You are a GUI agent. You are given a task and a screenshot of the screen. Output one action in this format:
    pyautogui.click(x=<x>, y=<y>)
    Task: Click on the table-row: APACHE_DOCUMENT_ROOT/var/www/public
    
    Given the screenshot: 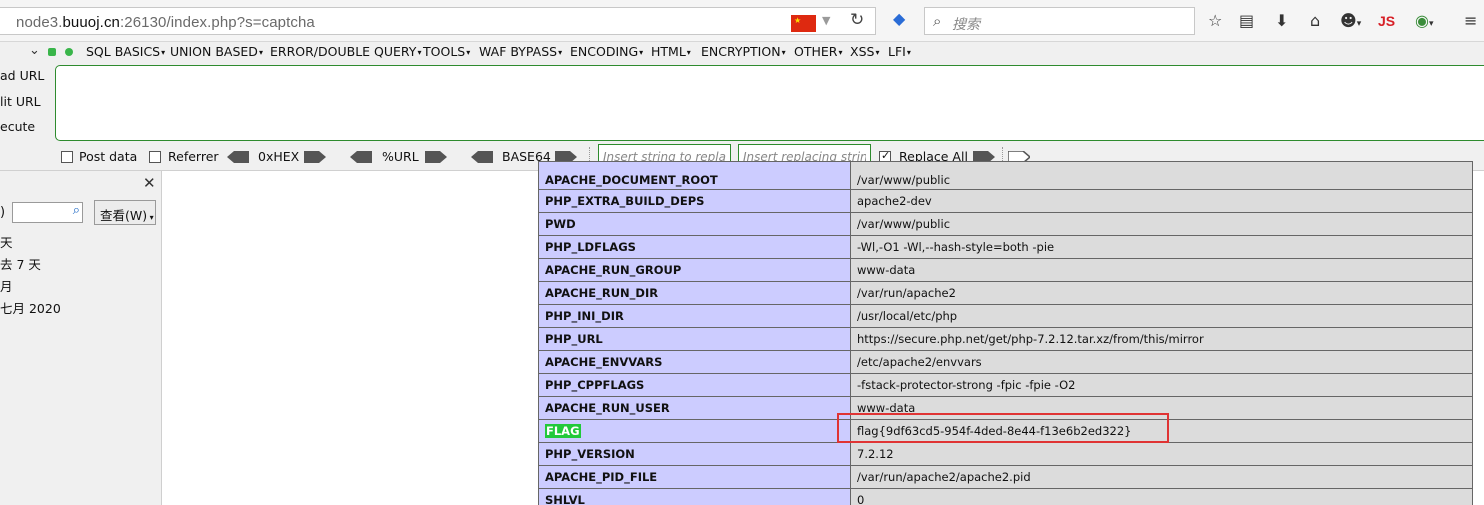 What is the action you would take?
    pyautogui.click(x=1005, y=175)
    